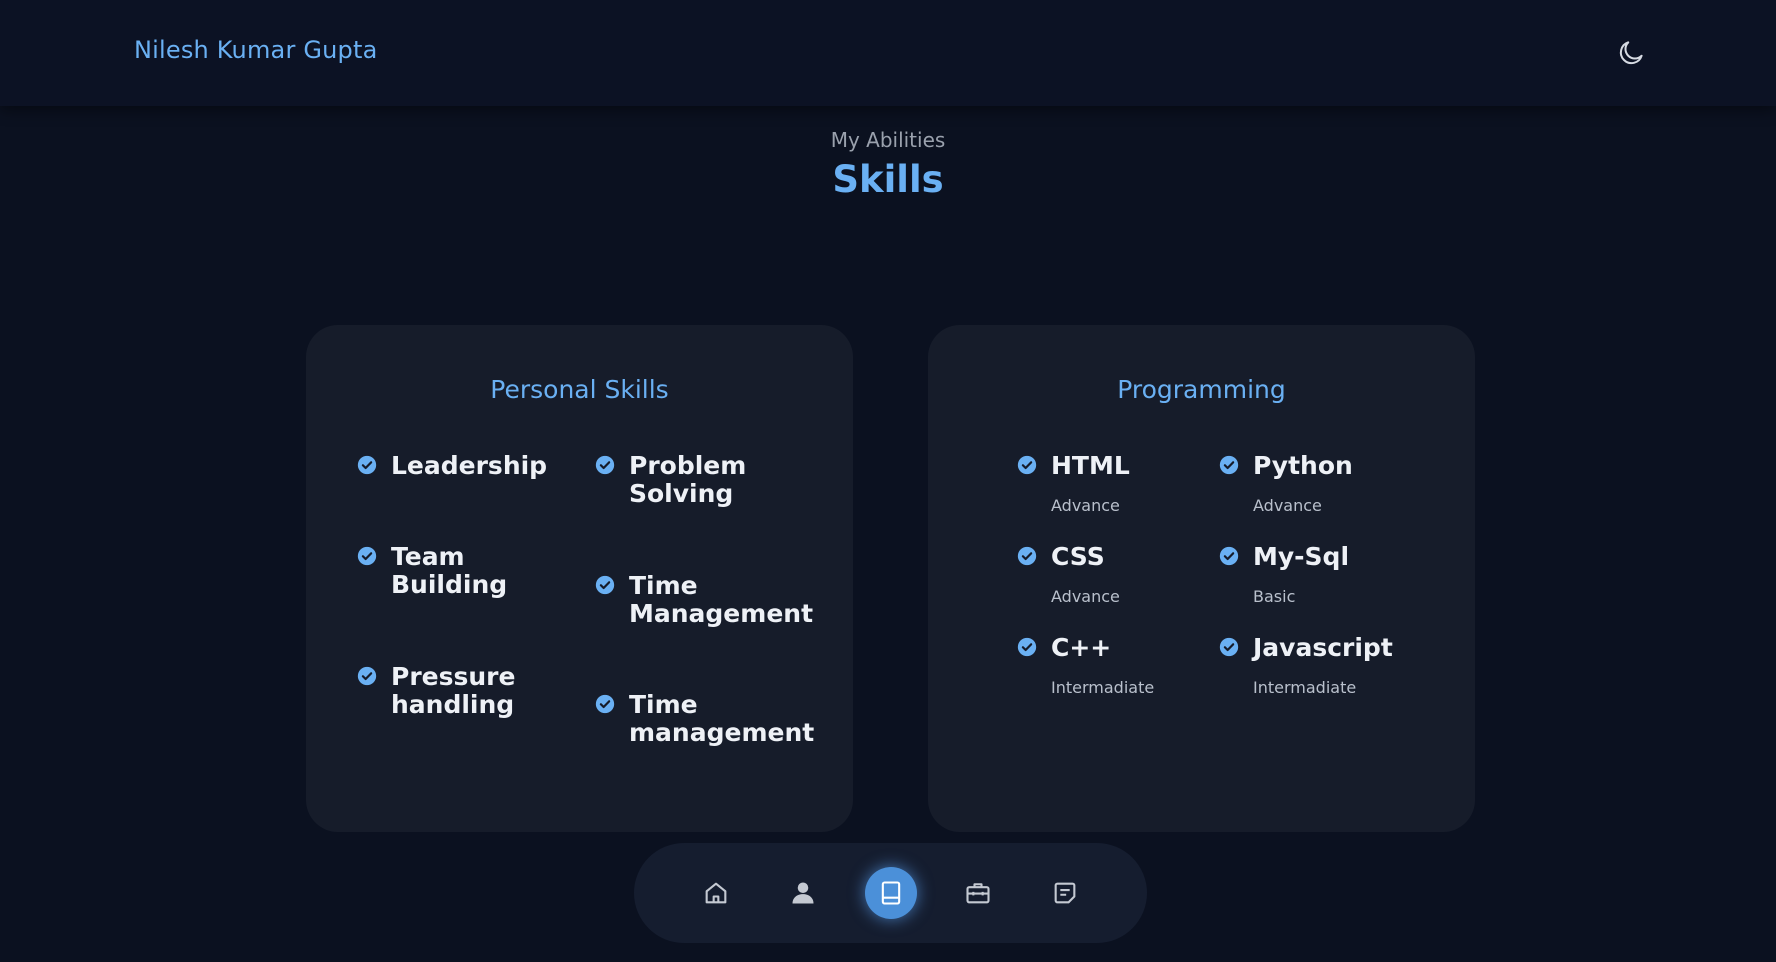 The height and width of the screenshot is (962, 1776). Describe the element at coordinates (453, 690) in the screenshot. I see `skill-name: Pressure handling` at that location.